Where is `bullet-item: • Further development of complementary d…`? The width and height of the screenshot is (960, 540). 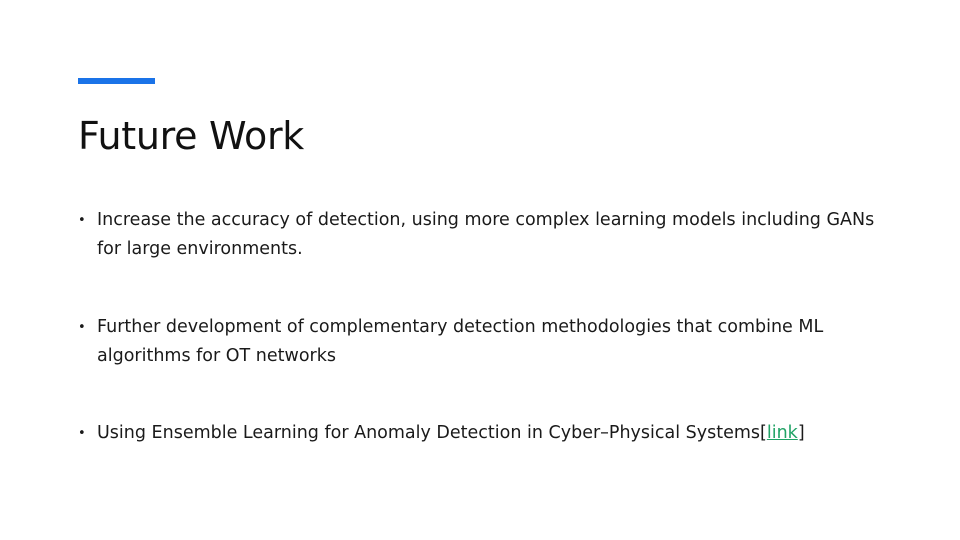 bullet-item: • Further development of complementary d… is located at coordinates (478, 342).